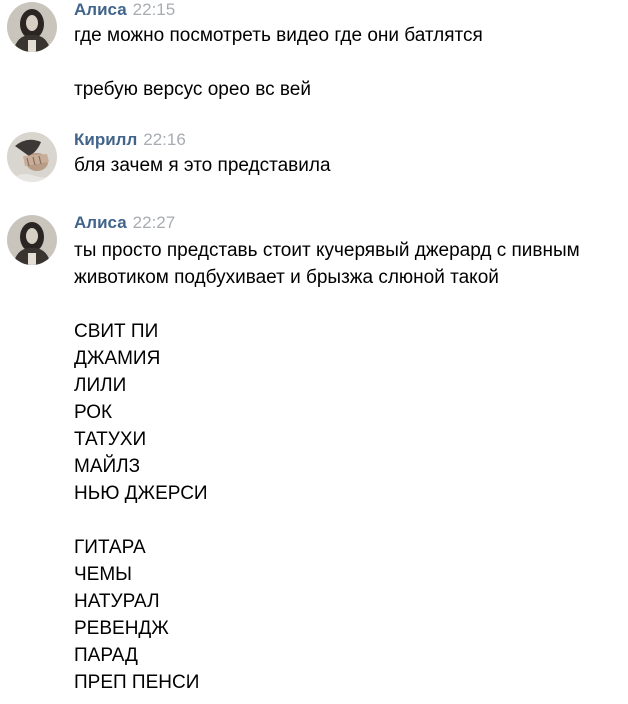 The image size is (628, 704). What do you see at coordinates (121, 628) in the screenshot?
I see `message-line: РЕВЕНДЖ` at bounding box center [121, 628].